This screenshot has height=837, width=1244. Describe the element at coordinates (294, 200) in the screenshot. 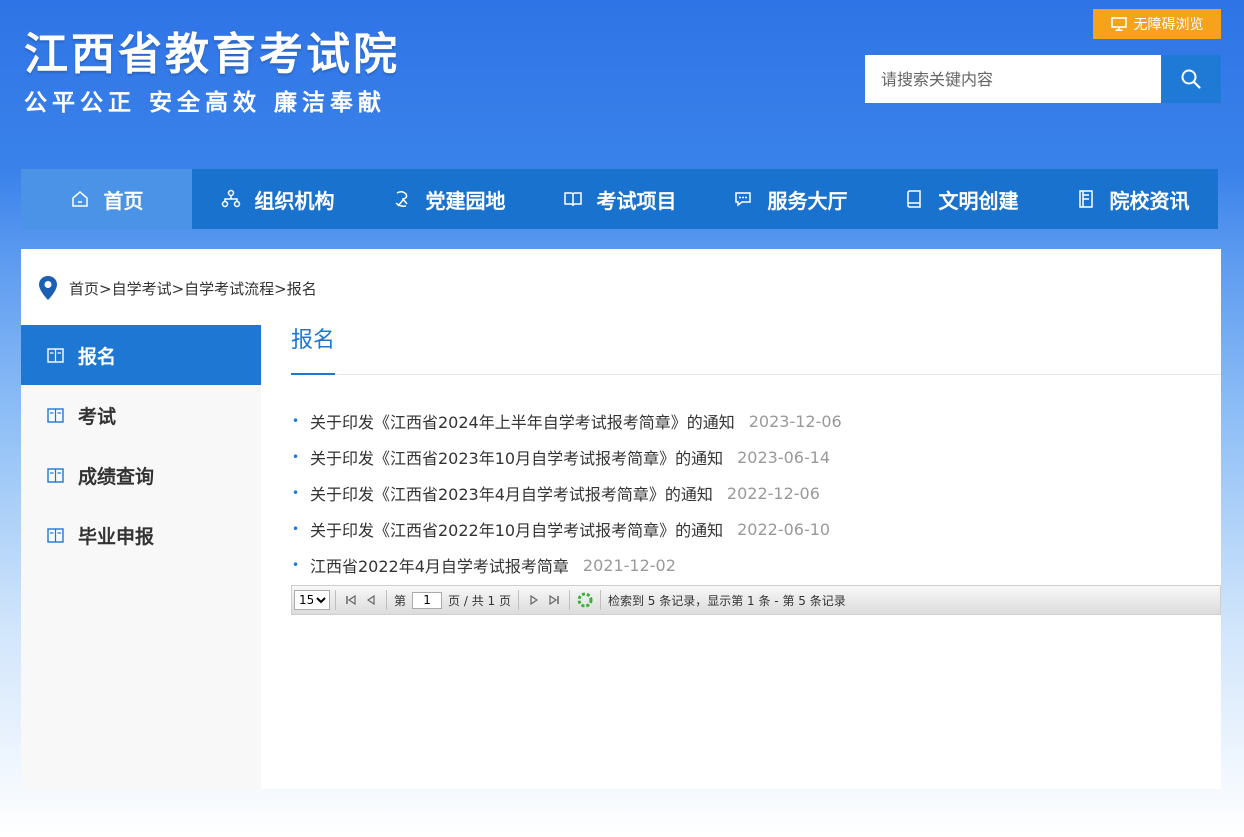

I see `nav-item-label: 组织机构` at that location.